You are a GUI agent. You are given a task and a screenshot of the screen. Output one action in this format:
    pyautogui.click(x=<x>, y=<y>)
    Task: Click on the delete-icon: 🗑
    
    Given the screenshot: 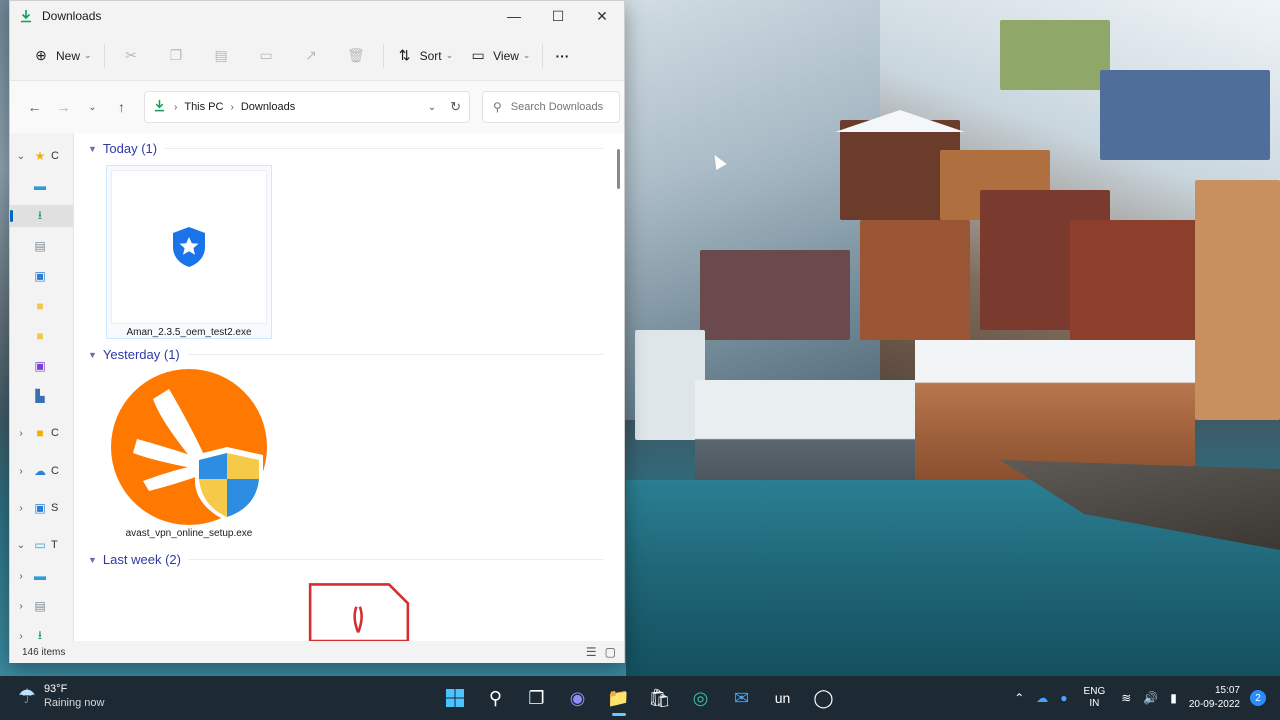 What is the action you would take?
    pyautogui.click(x=356, y=56)
    